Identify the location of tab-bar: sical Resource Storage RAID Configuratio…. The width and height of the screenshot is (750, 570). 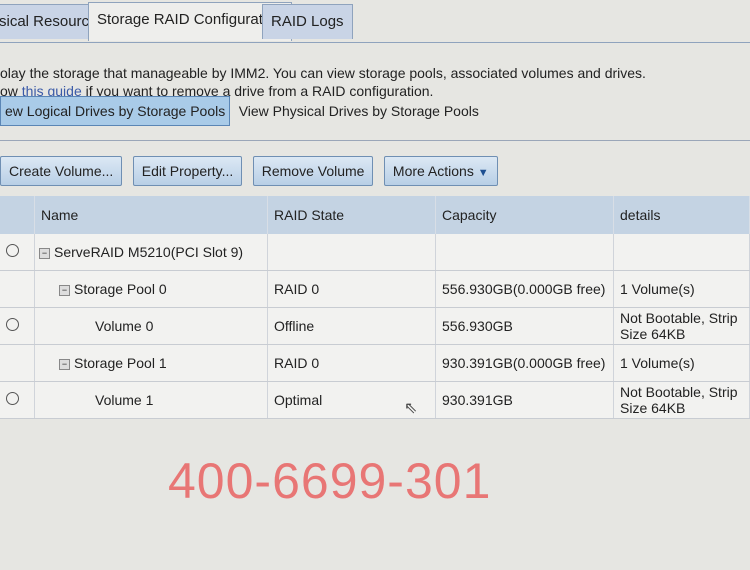
(375, 21).